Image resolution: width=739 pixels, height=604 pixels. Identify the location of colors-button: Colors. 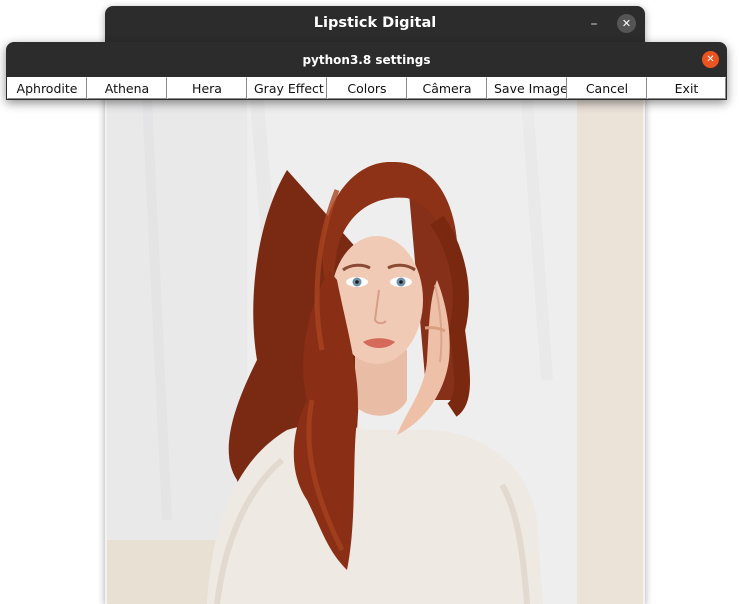
(367, 88).